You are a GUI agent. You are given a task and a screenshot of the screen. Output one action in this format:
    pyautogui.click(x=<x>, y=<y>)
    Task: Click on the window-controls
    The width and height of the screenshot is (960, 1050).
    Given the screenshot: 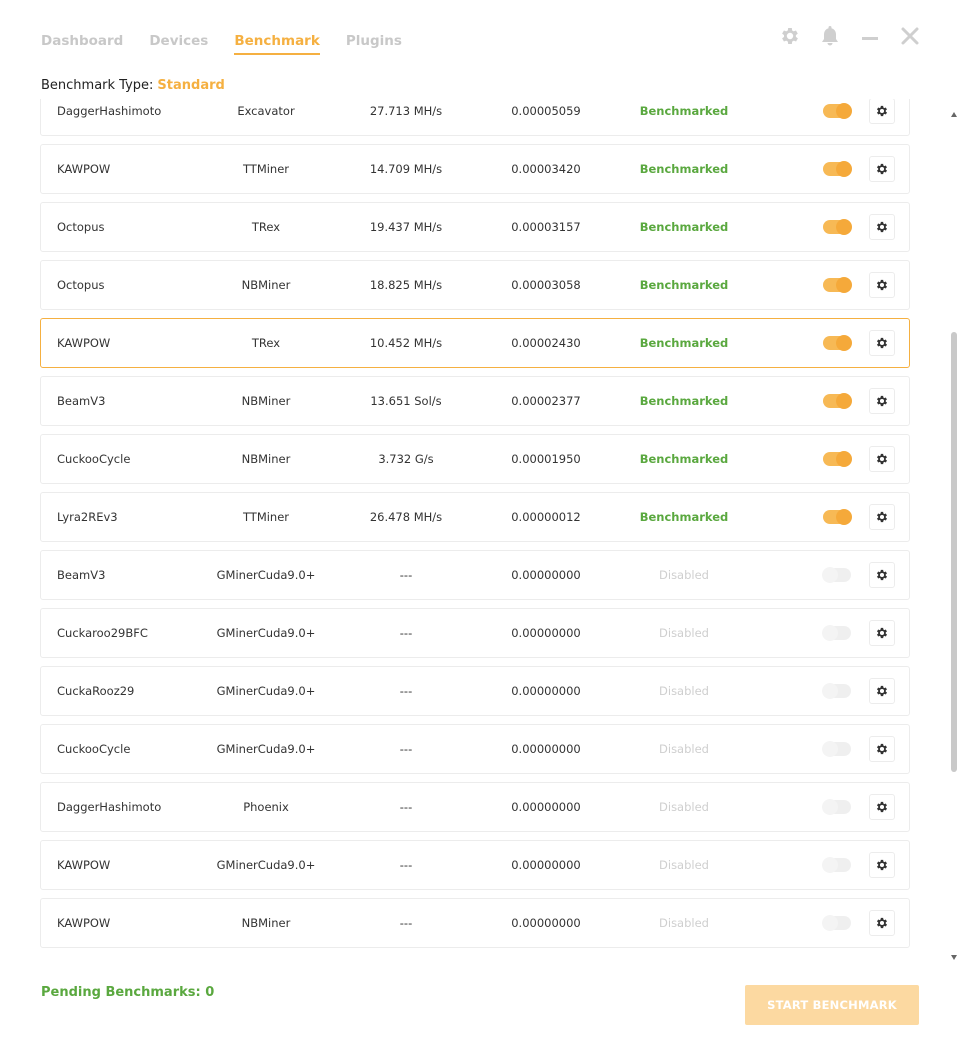 What is the action you would take?
    pyautogui.click(x=850, y=36)
    